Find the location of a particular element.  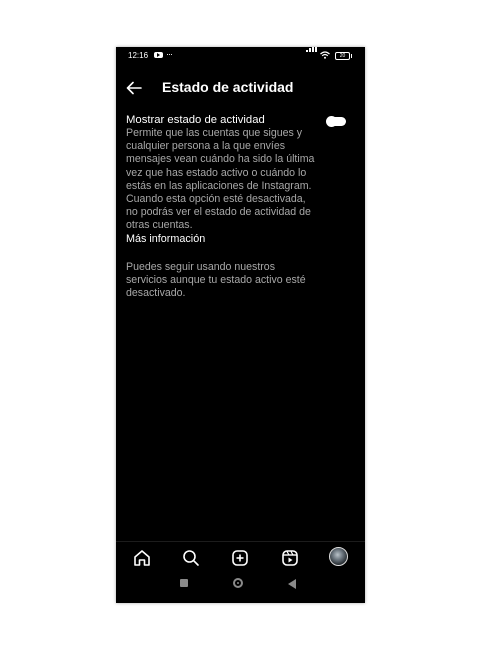

create-post-icon is located at coordinates (240, 558).